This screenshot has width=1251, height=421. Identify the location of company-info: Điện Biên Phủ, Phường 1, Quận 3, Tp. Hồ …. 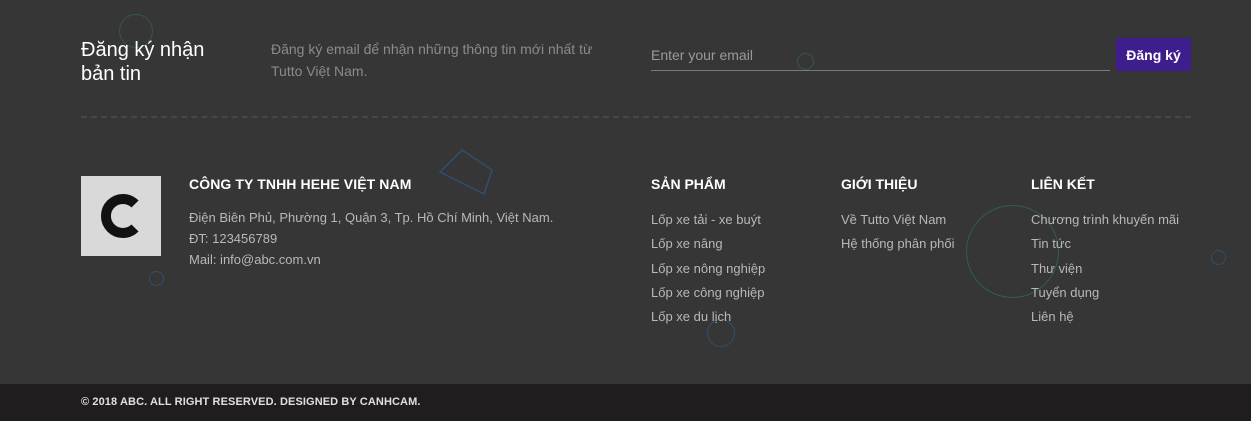
(371, 238).